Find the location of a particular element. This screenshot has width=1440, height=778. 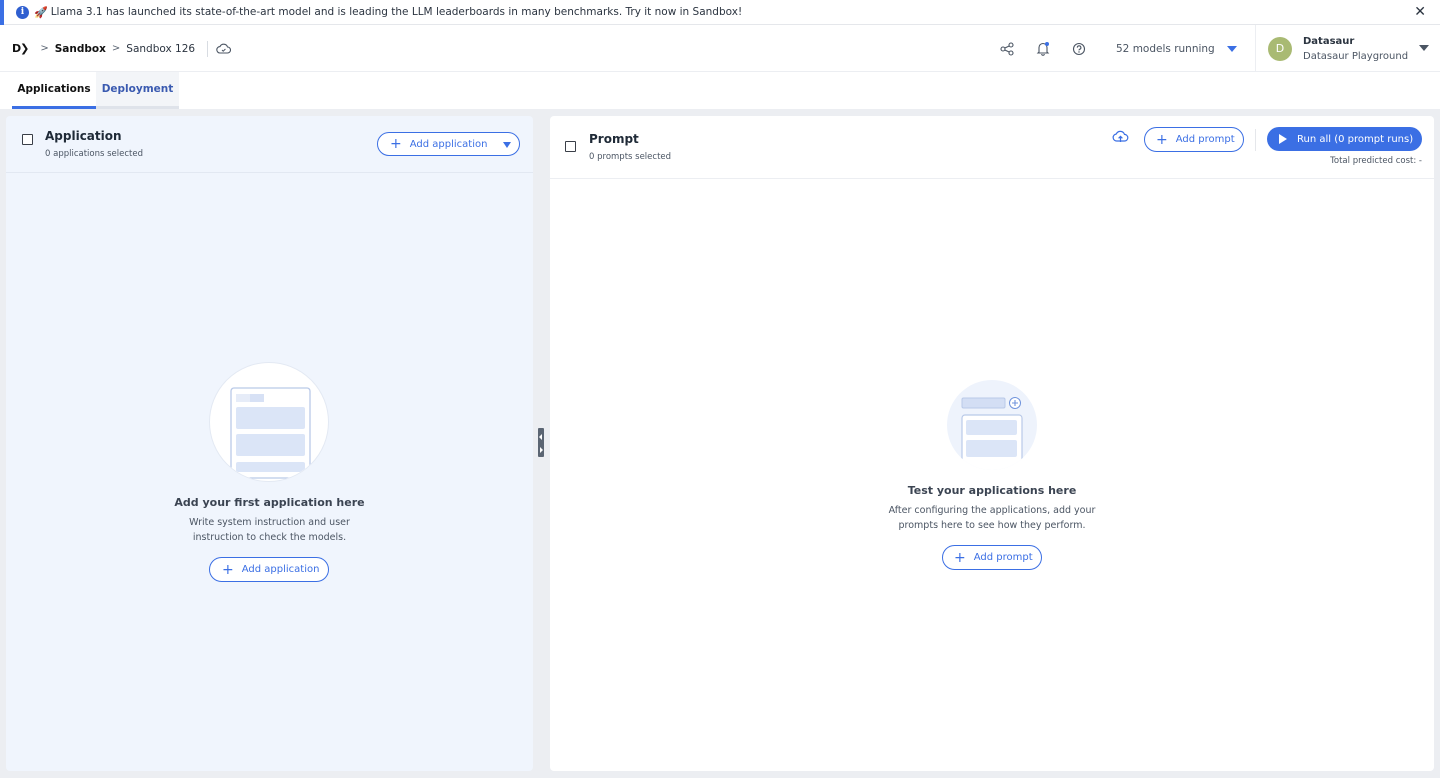

empty-prompts-title: Test your applications here is located at coordinates (992, 490).